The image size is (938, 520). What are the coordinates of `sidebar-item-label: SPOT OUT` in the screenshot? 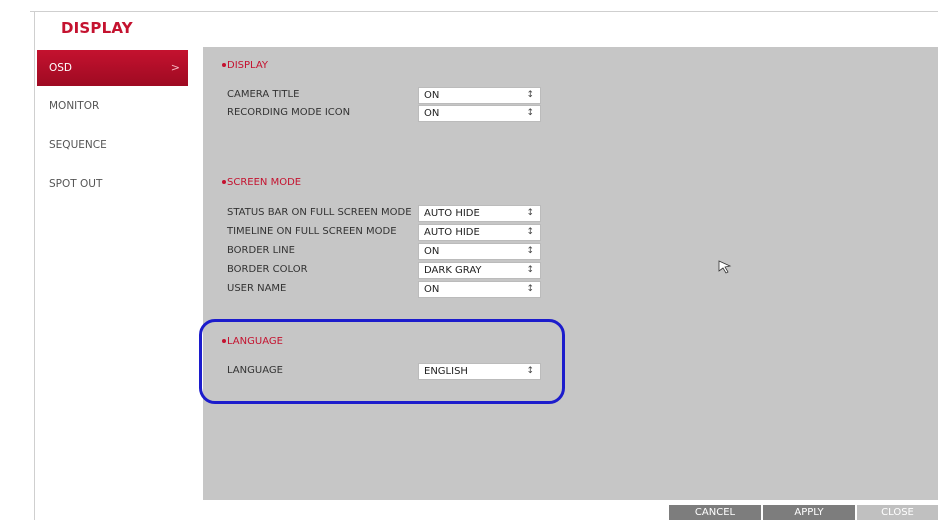 It's located at (76, 184).